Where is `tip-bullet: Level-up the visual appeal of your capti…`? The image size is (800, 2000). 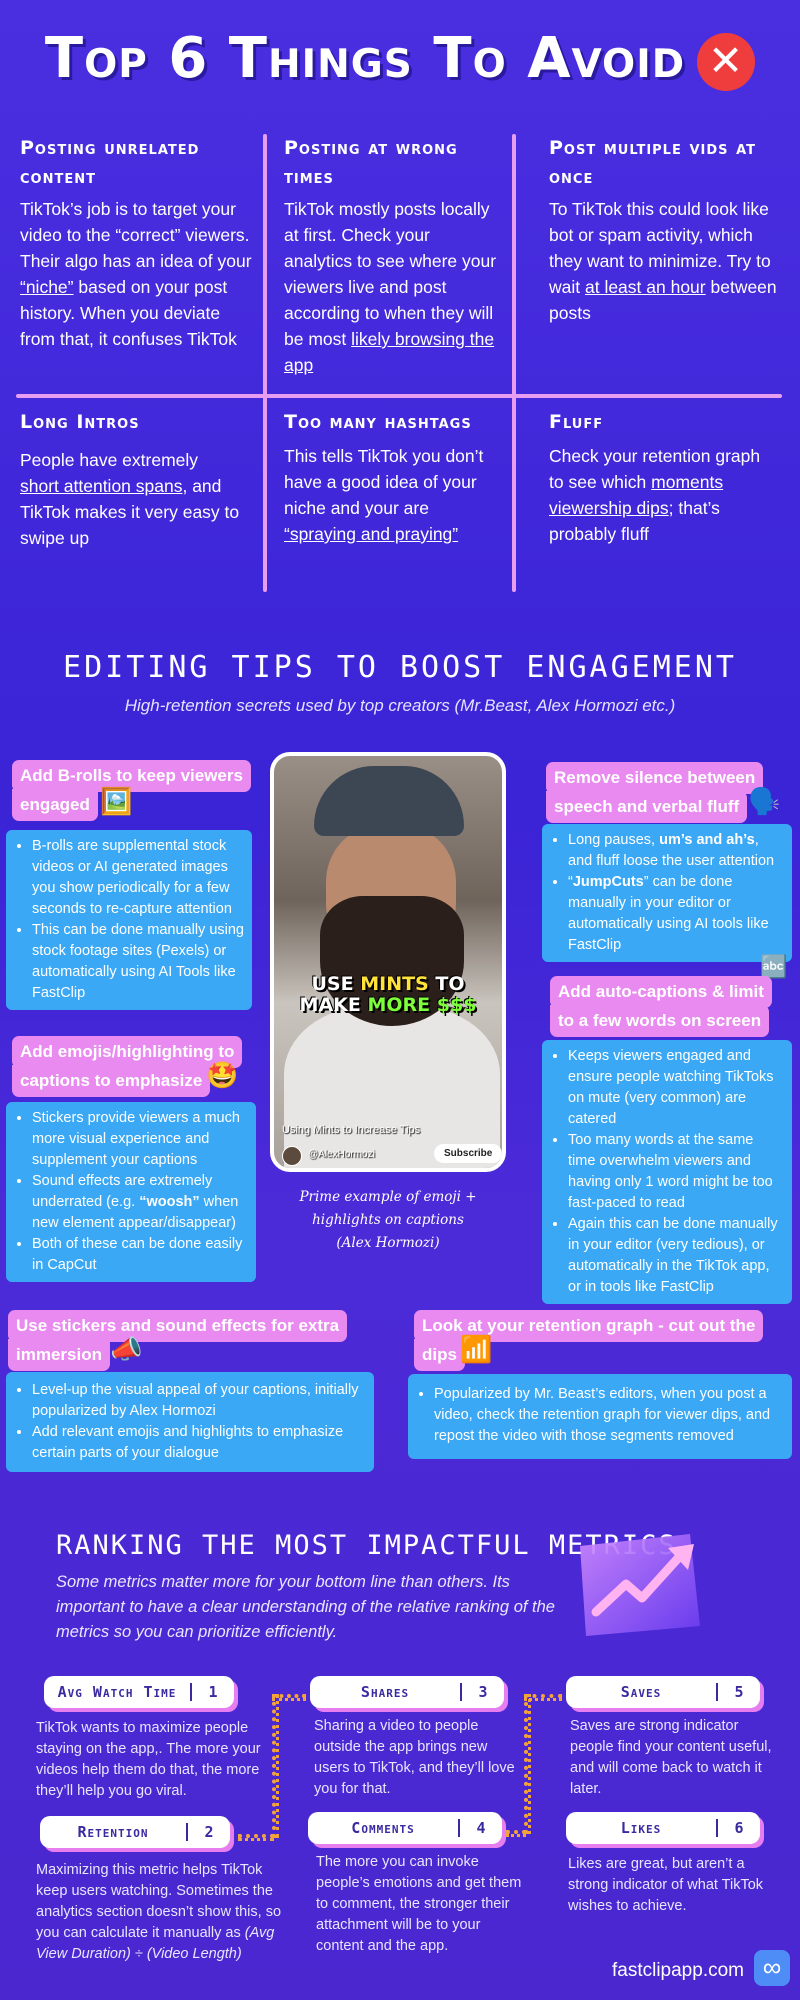 tip-bullet: Level-up the visual appeal of your capti… is located at coordinates (199, 1401).